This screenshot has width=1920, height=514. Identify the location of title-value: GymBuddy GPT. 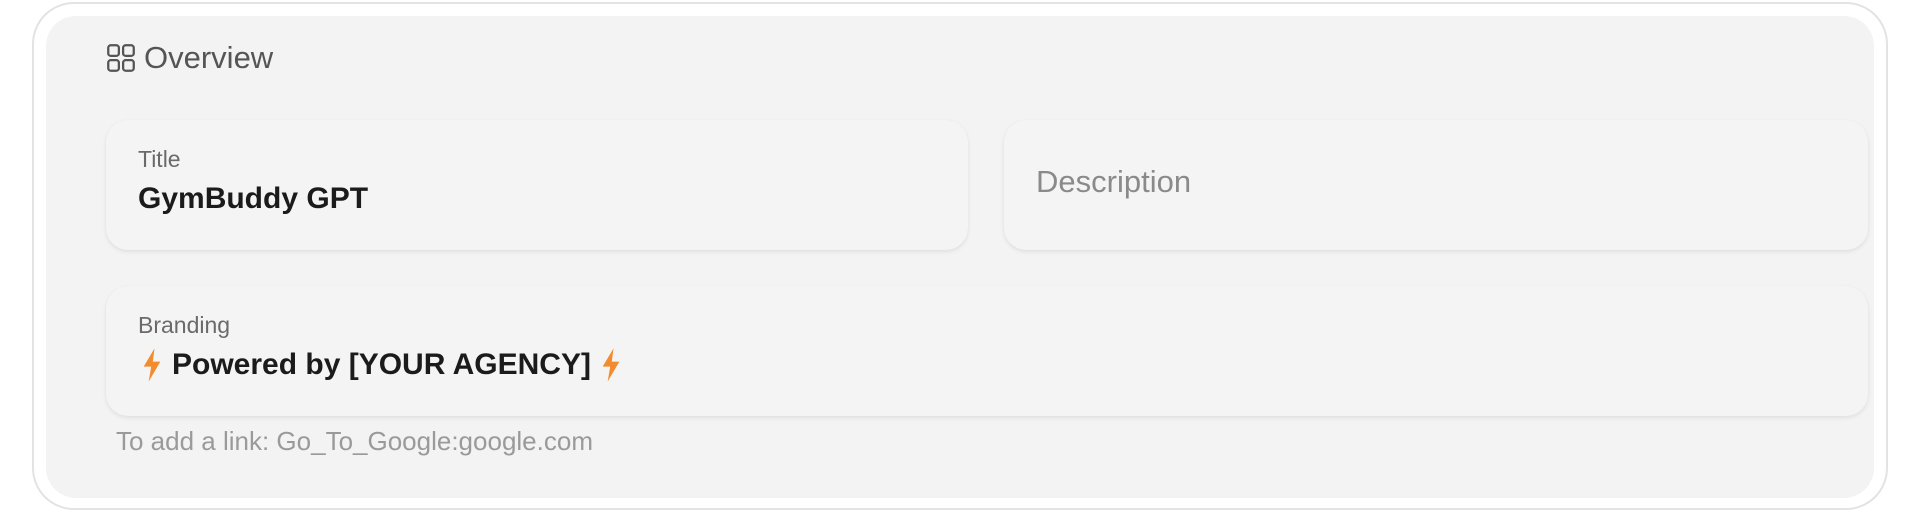
(253, 199).